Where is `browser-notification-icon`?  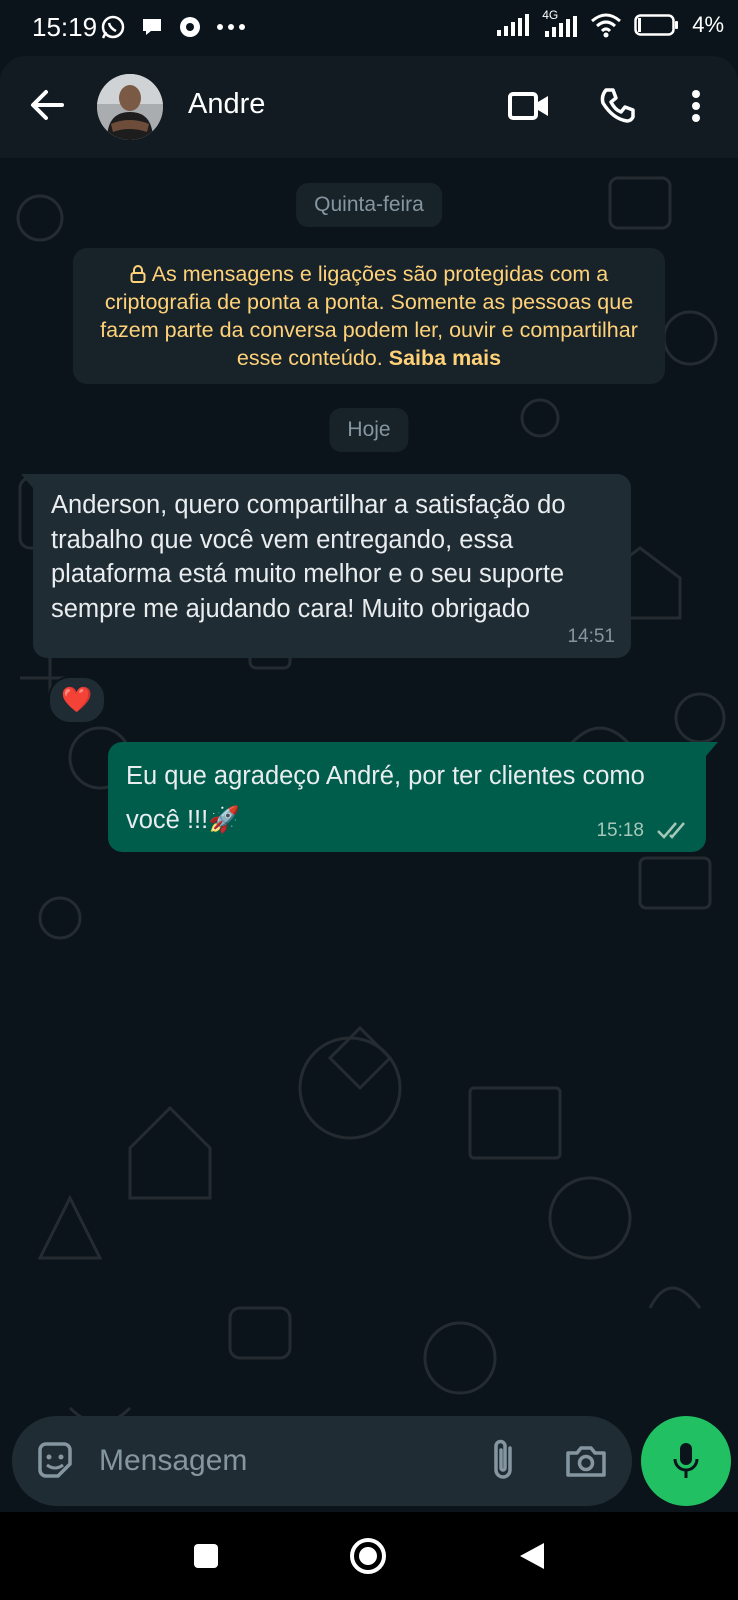
browser-notification-icon is located at coordinates (190, 27).